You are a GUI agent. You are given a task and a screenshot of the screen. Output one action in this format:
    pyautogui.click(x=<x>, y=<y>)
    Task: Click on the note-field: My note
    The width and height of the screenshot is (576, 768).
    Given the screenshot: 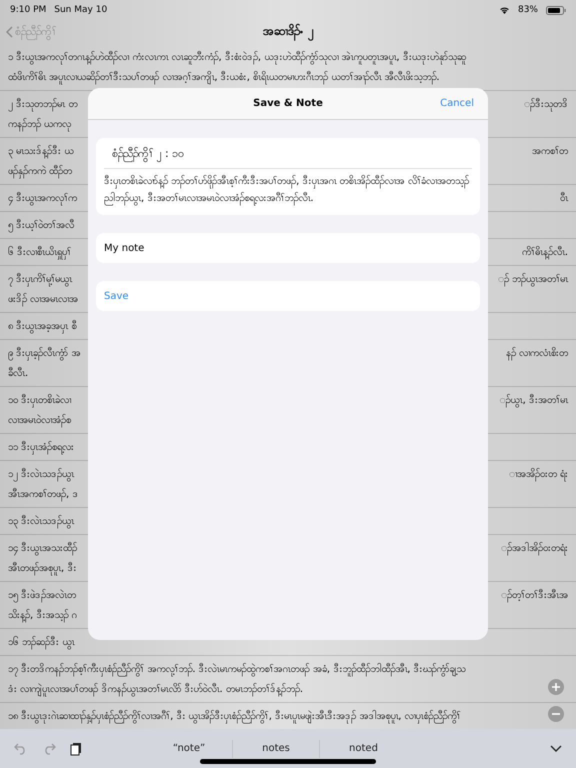 What is the action you would take?
    pyautogui.click(x=288, y=248)
    